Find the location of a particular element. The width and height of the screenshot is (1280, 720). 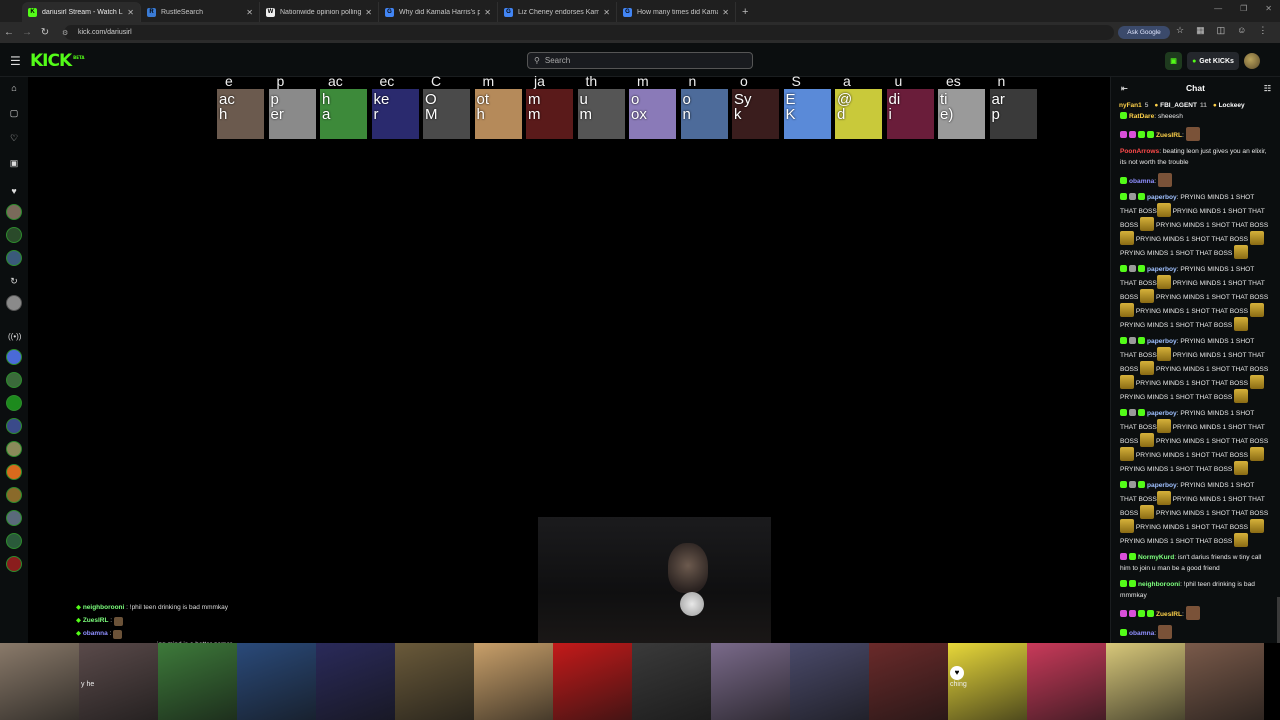

user-avatar is located at coordinates (1252, 61).